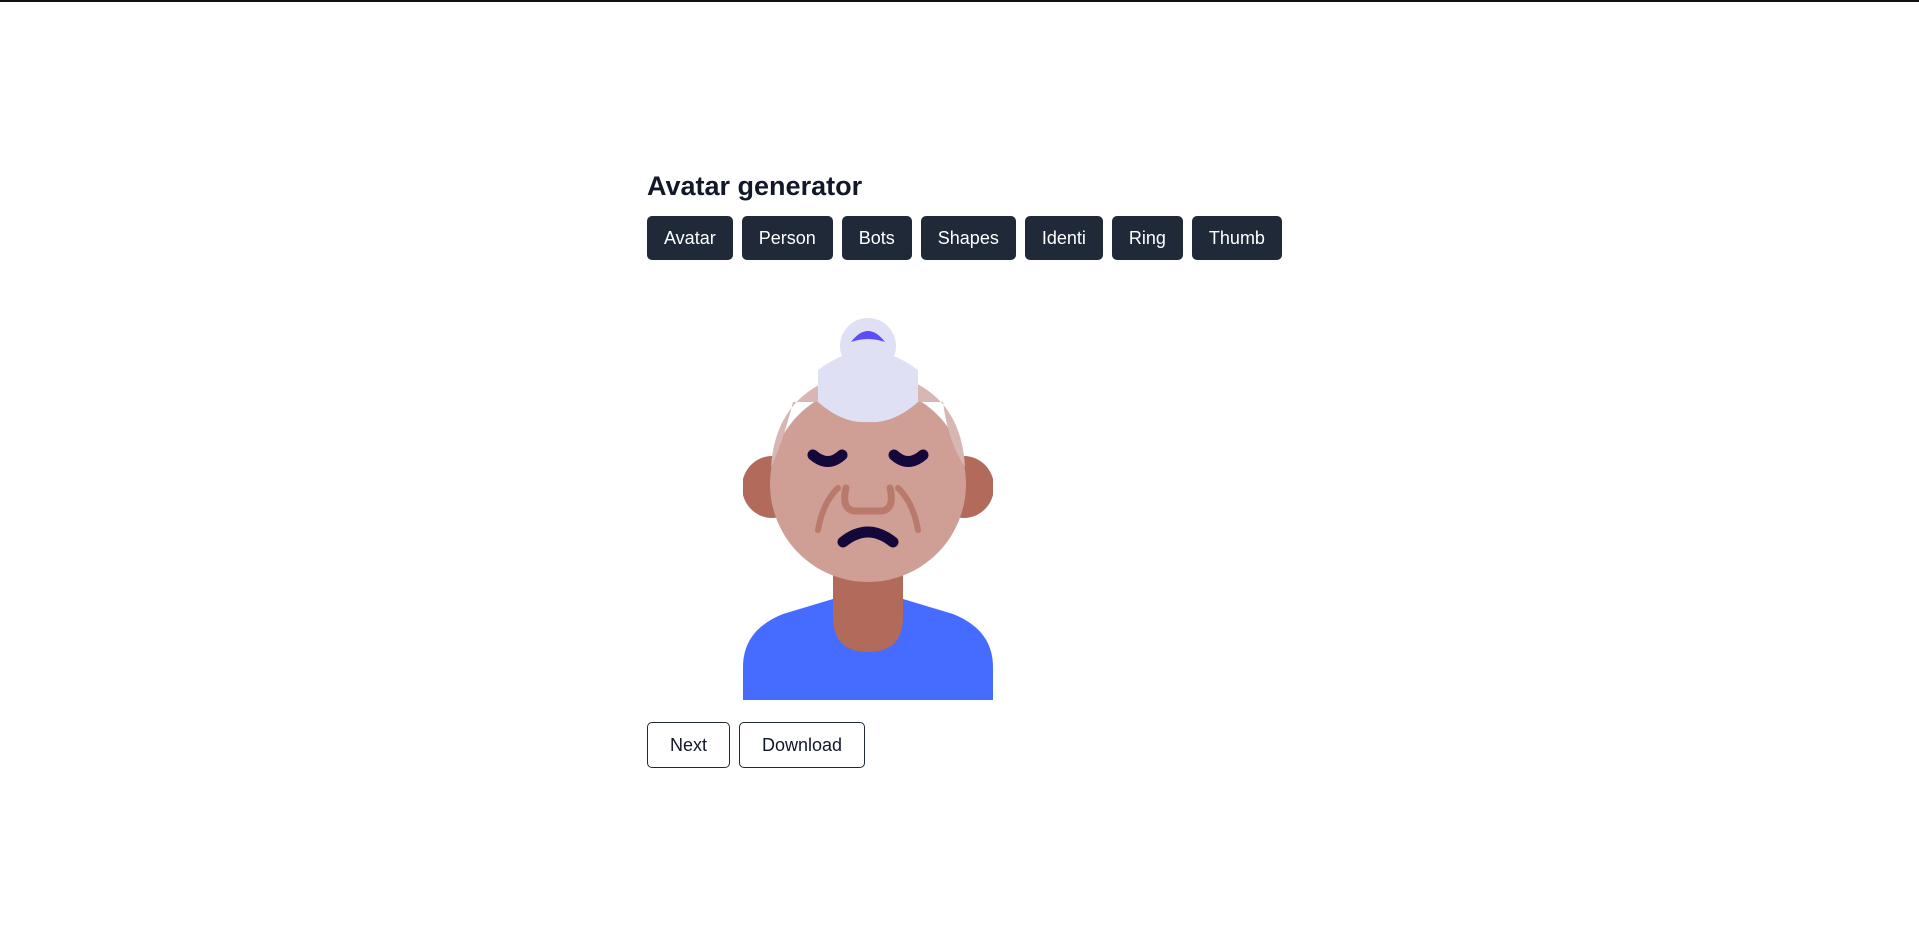 This screenshot has height=933, width=1919. What do you see at coordinates (787, 238) in the screenshot?
I see `tab-person: Person` at bounding box center [787, 238].